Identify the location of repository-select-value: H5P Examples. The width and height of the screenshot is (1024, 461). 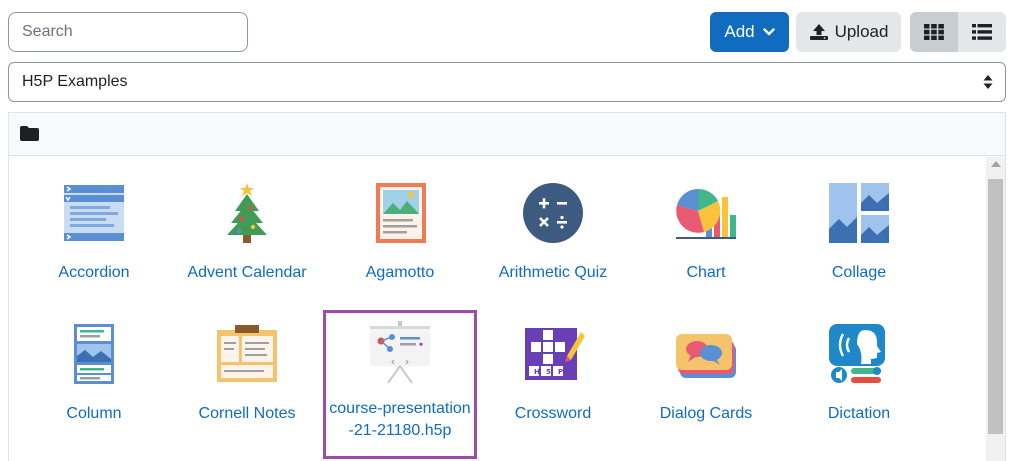
(75, 81).